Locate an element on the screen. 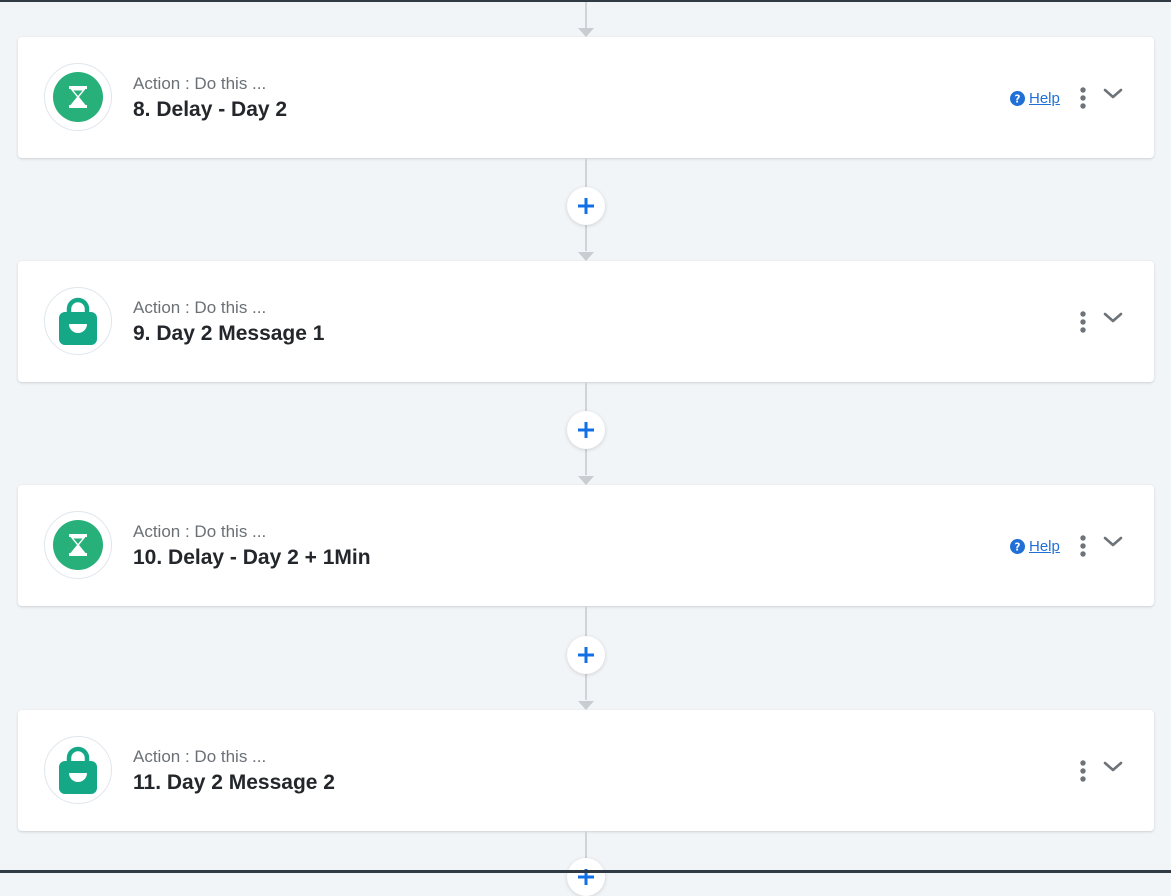 The width and height of the screenshot is (1171, 896). workflow-step-card: Action : Do this ... 11. Day 2 Message 2 is located at coordinates (586, 770).